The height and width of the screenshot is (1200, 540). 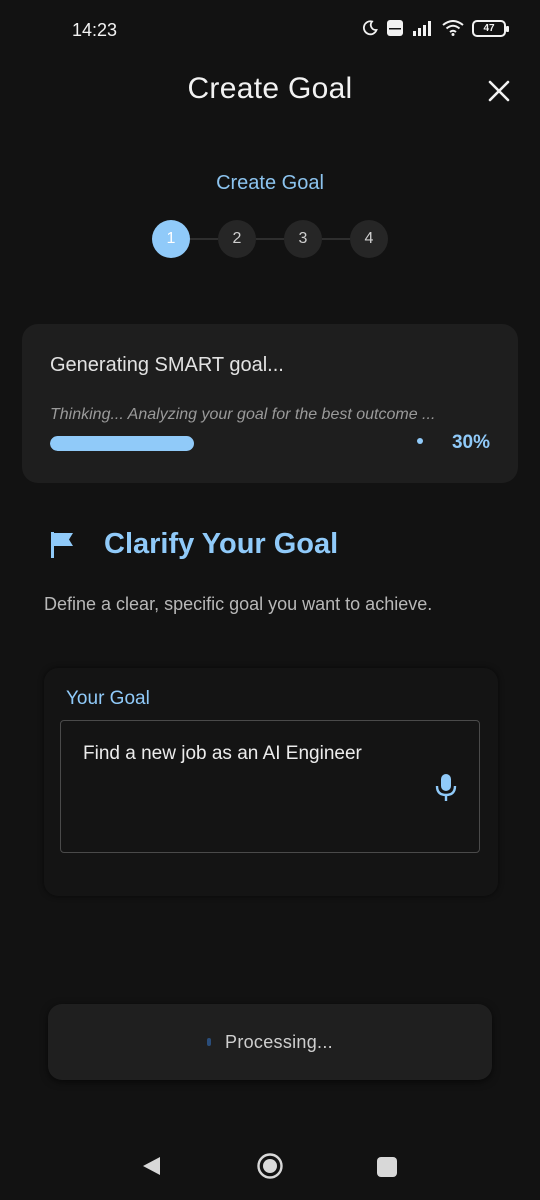 What do you see at coordinates (230, 443) in the screenshot?
I see `progress-bar` at bounding box center [230, 443].